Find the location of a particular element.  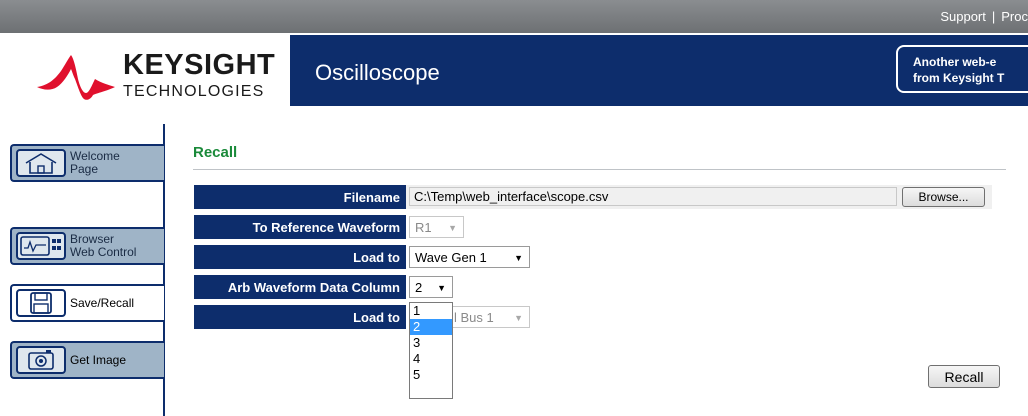

top-links: Support | Proc is located at coordinates (984, 16).